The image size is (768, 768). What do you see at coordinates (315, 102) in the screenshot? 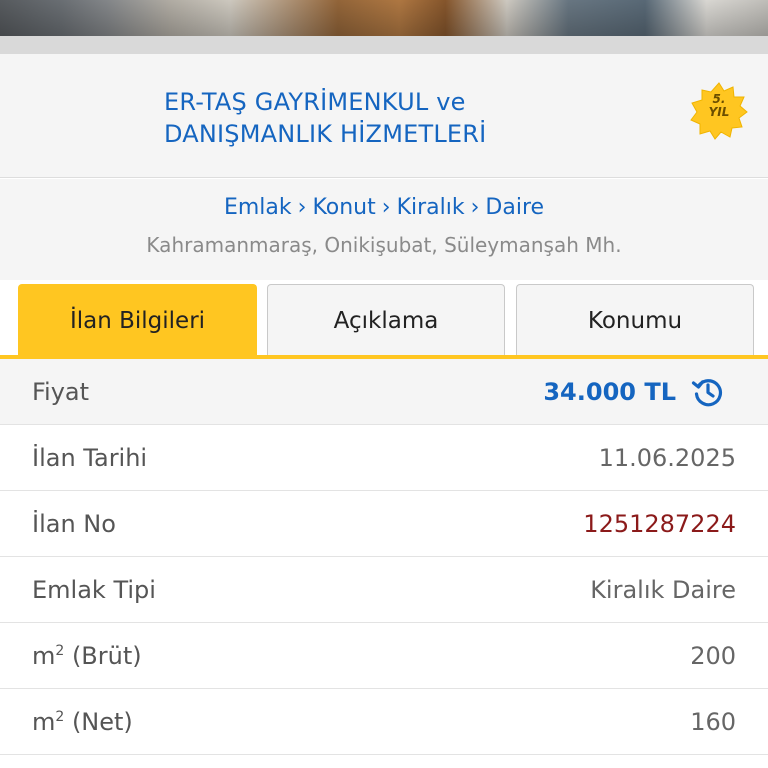
I see `agency-name-line1: ER-TAŞ GAYRİMENKUL ve` at bounding box center [315, 102].